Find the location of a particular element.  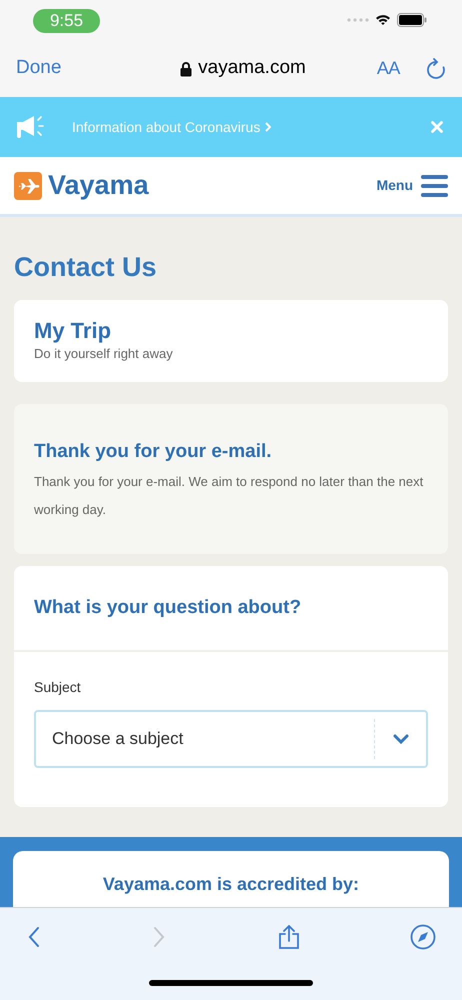

my-trip-card: My Trip Do it yourself right away is located at coordinates (231, 341).